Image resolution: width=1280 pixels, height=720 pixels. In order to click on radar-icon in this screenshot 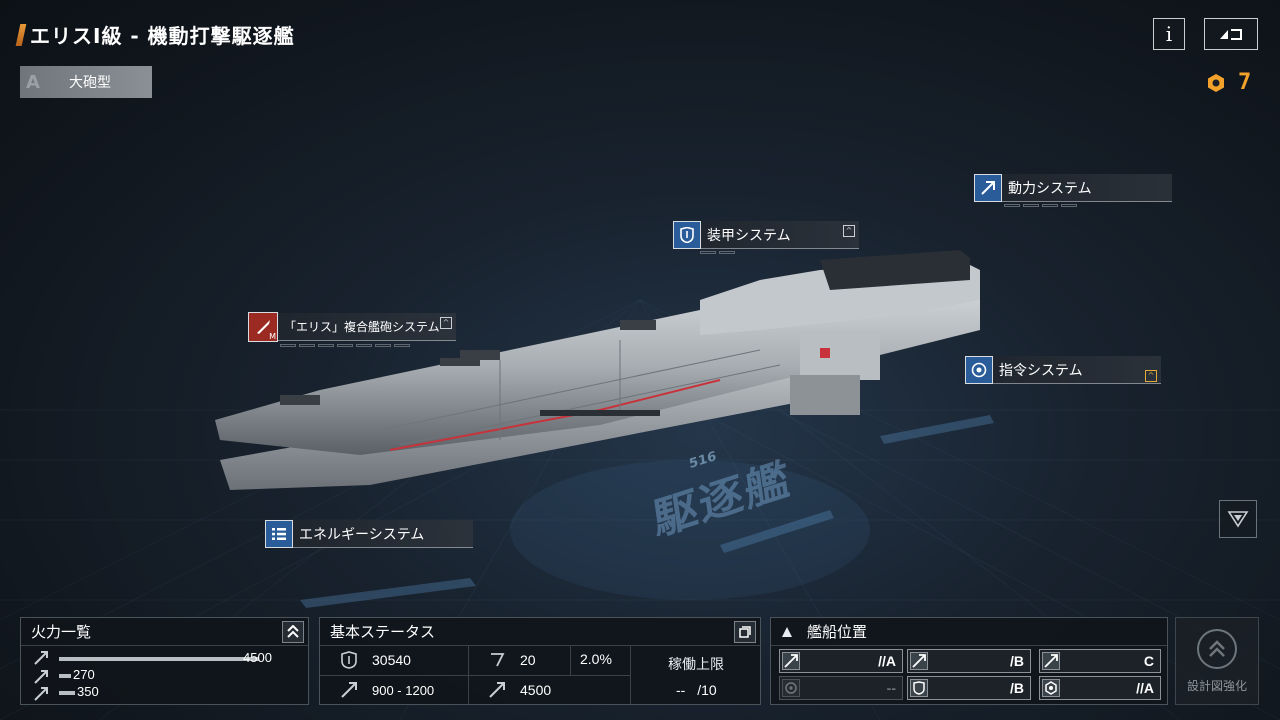, I will do `click(979, 369)`.